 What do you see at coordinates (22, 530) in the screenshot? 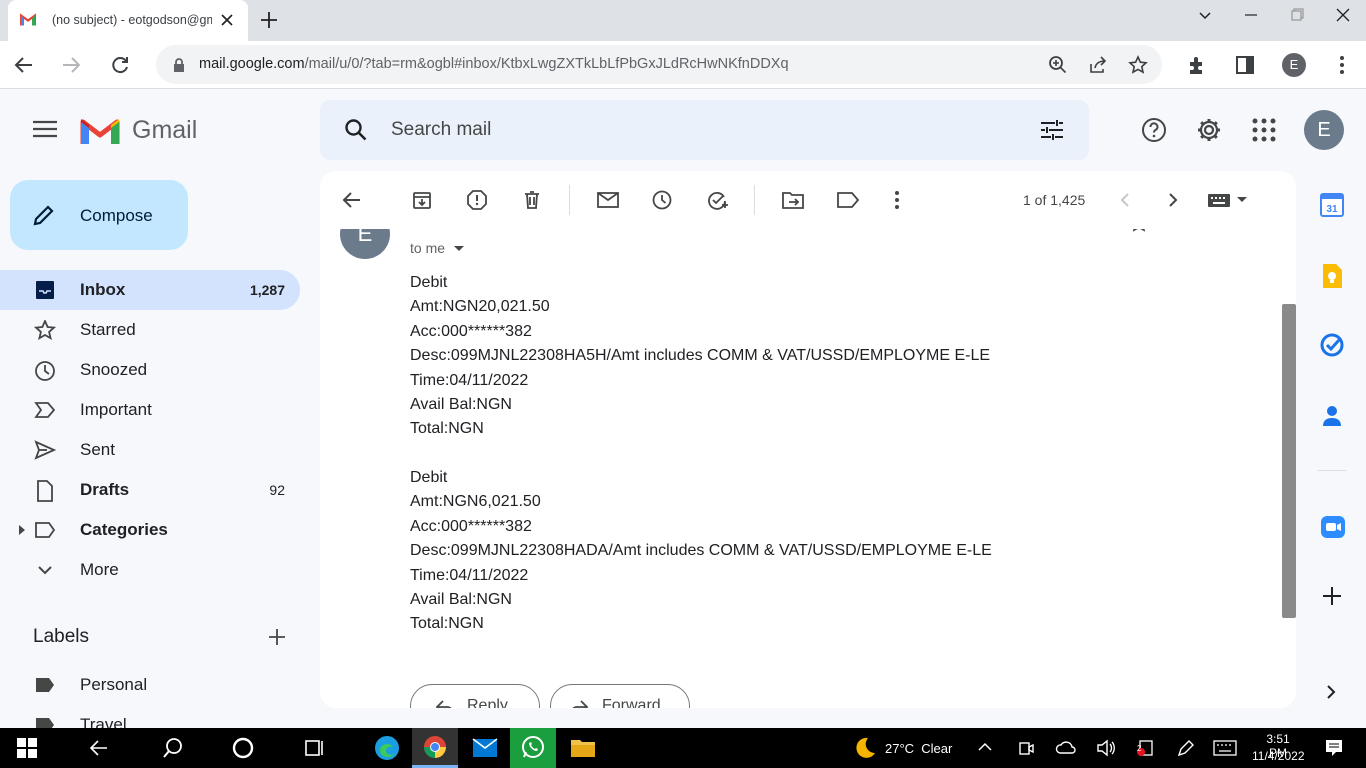
I see `expand-arrow-icon` at bounding box center [22, 530].